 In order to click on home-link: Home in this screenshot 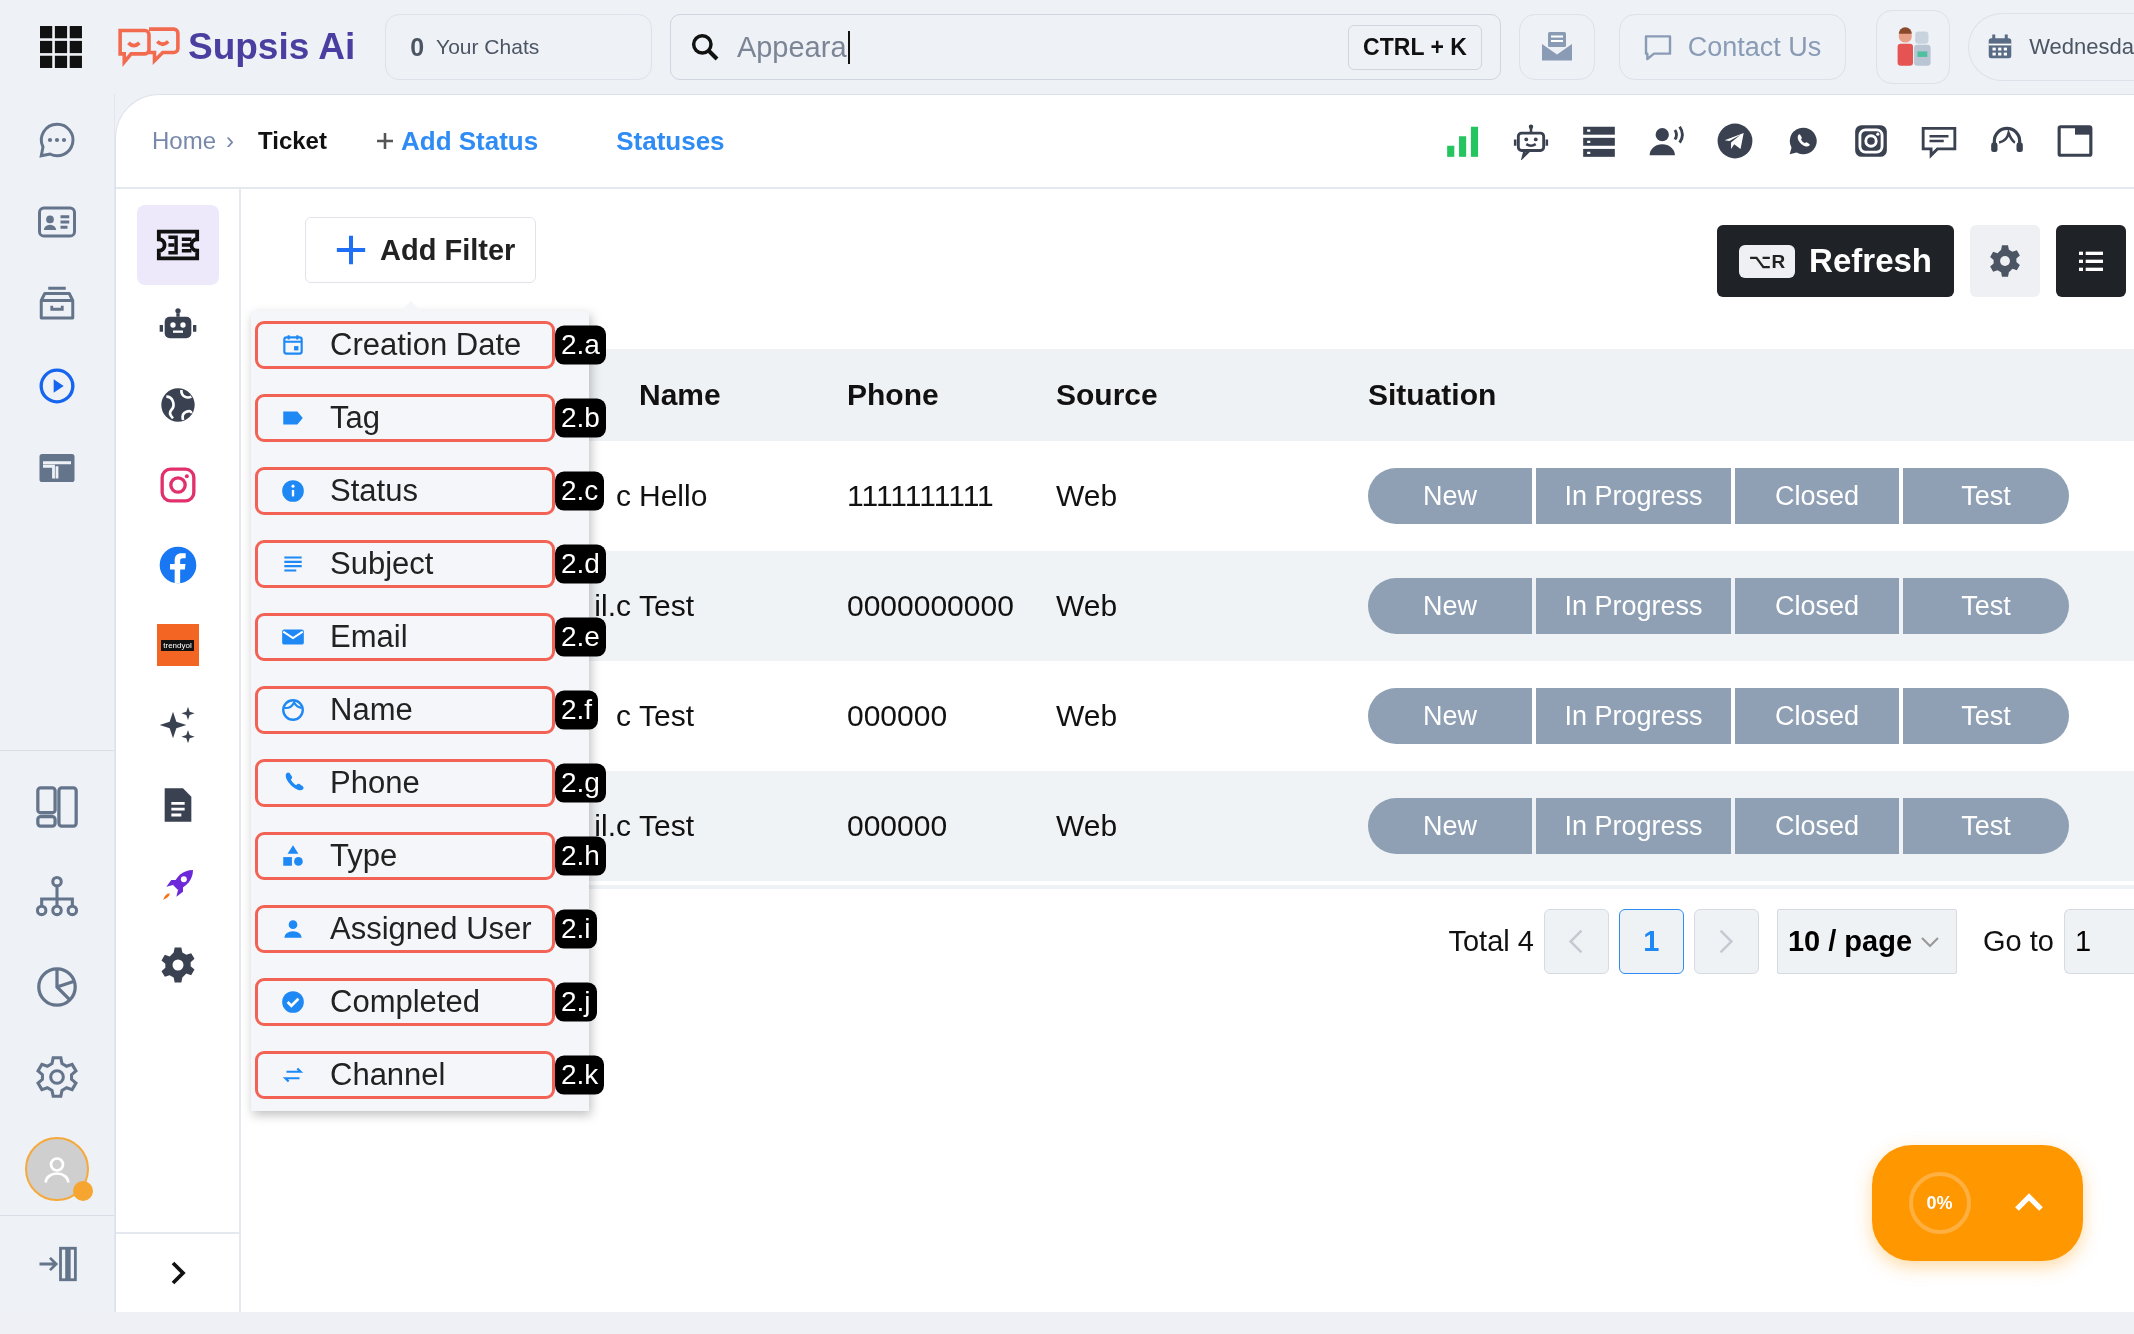, I will do `click(184, 141)`.